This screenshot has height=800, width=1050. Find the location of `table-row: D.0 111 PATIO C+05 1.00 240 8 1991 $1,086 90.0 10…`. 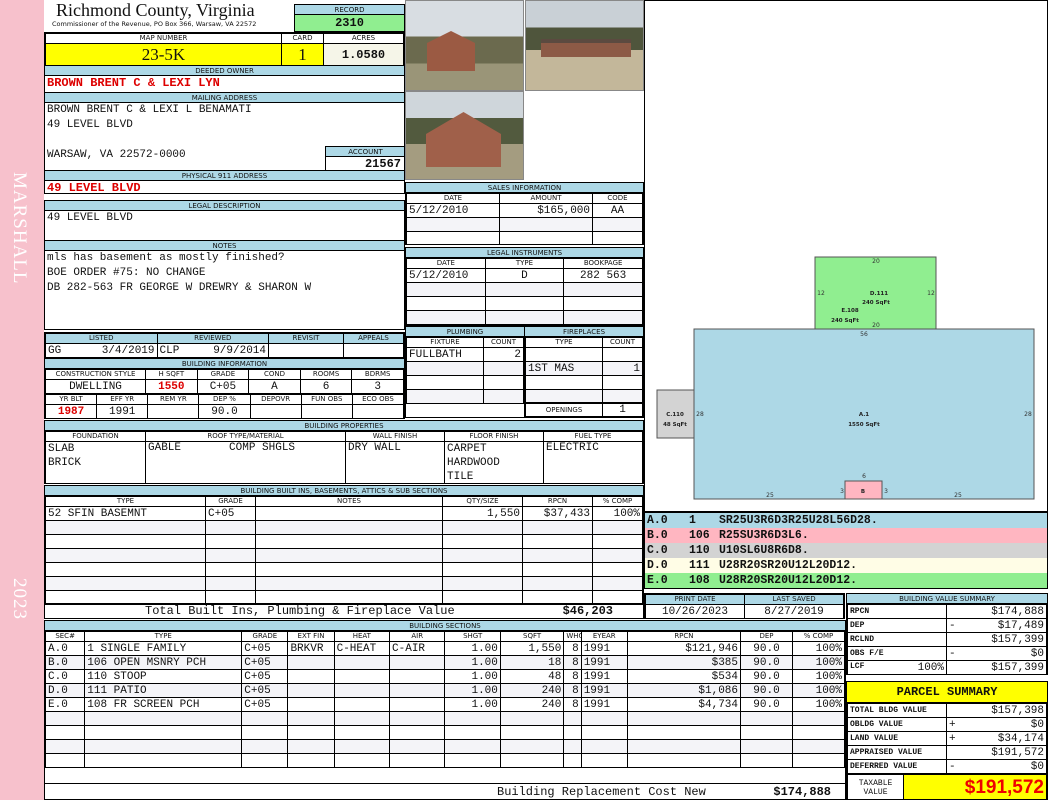

table-row: D.0 111 PATIO C+05 1.00 240 8 1991 $1,086 90.0 10… is located at coordinates (445, 690).